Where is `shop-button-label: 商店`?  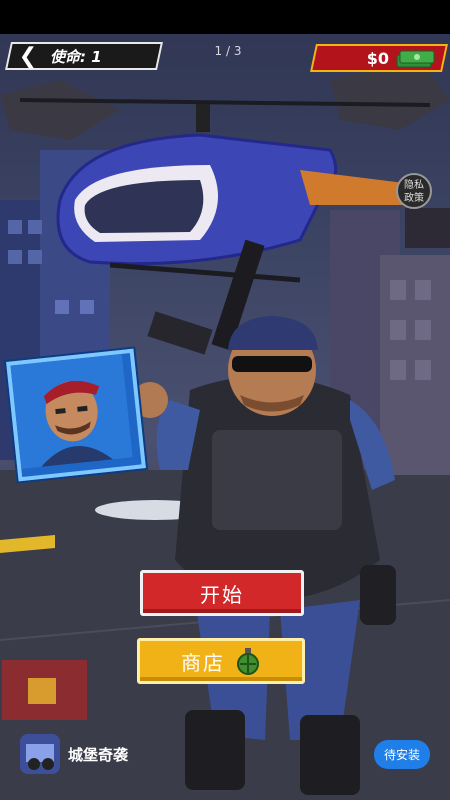 shop-button-label: 商店 is located at coordinates (203, 662).